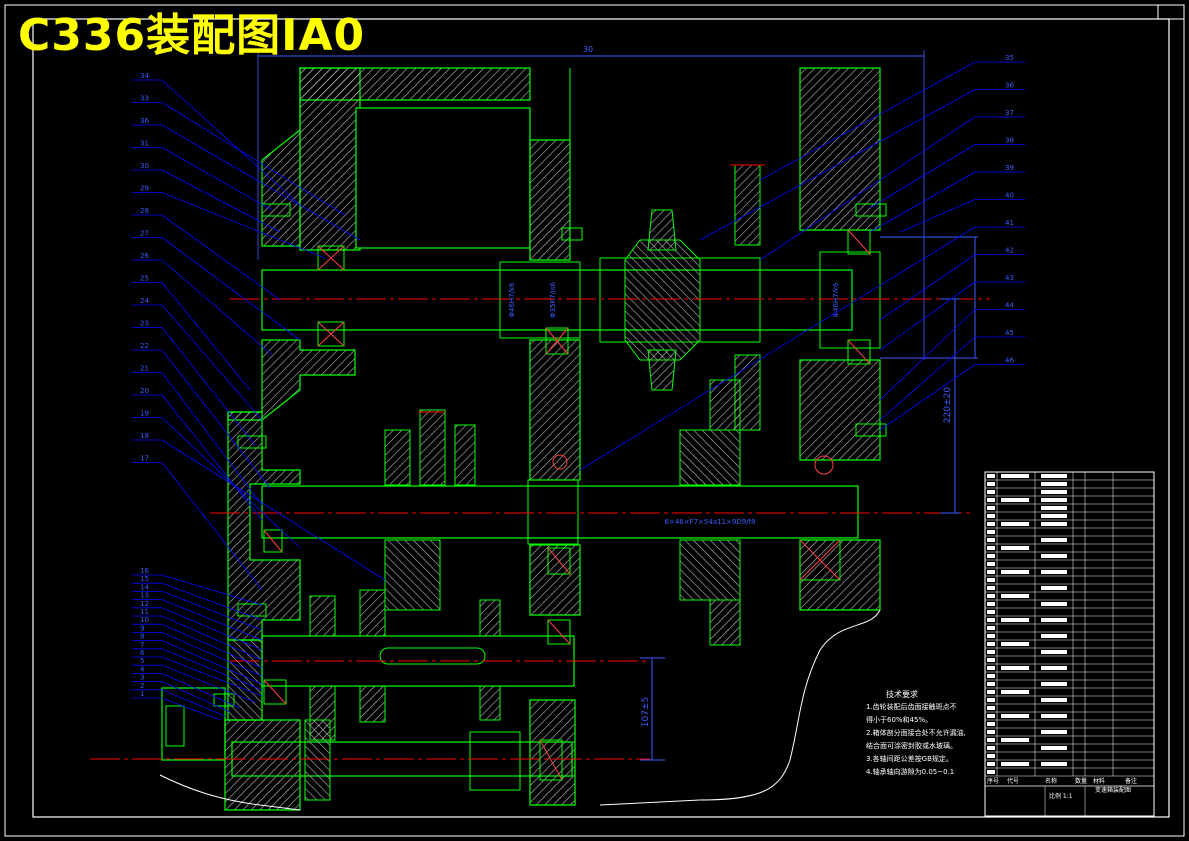 Image resolution: width=1189 pixels, height=841 pixels. Describe the element at coordinates (144, 324) in the screenshot. I see `part-number-label: 23` at that location.